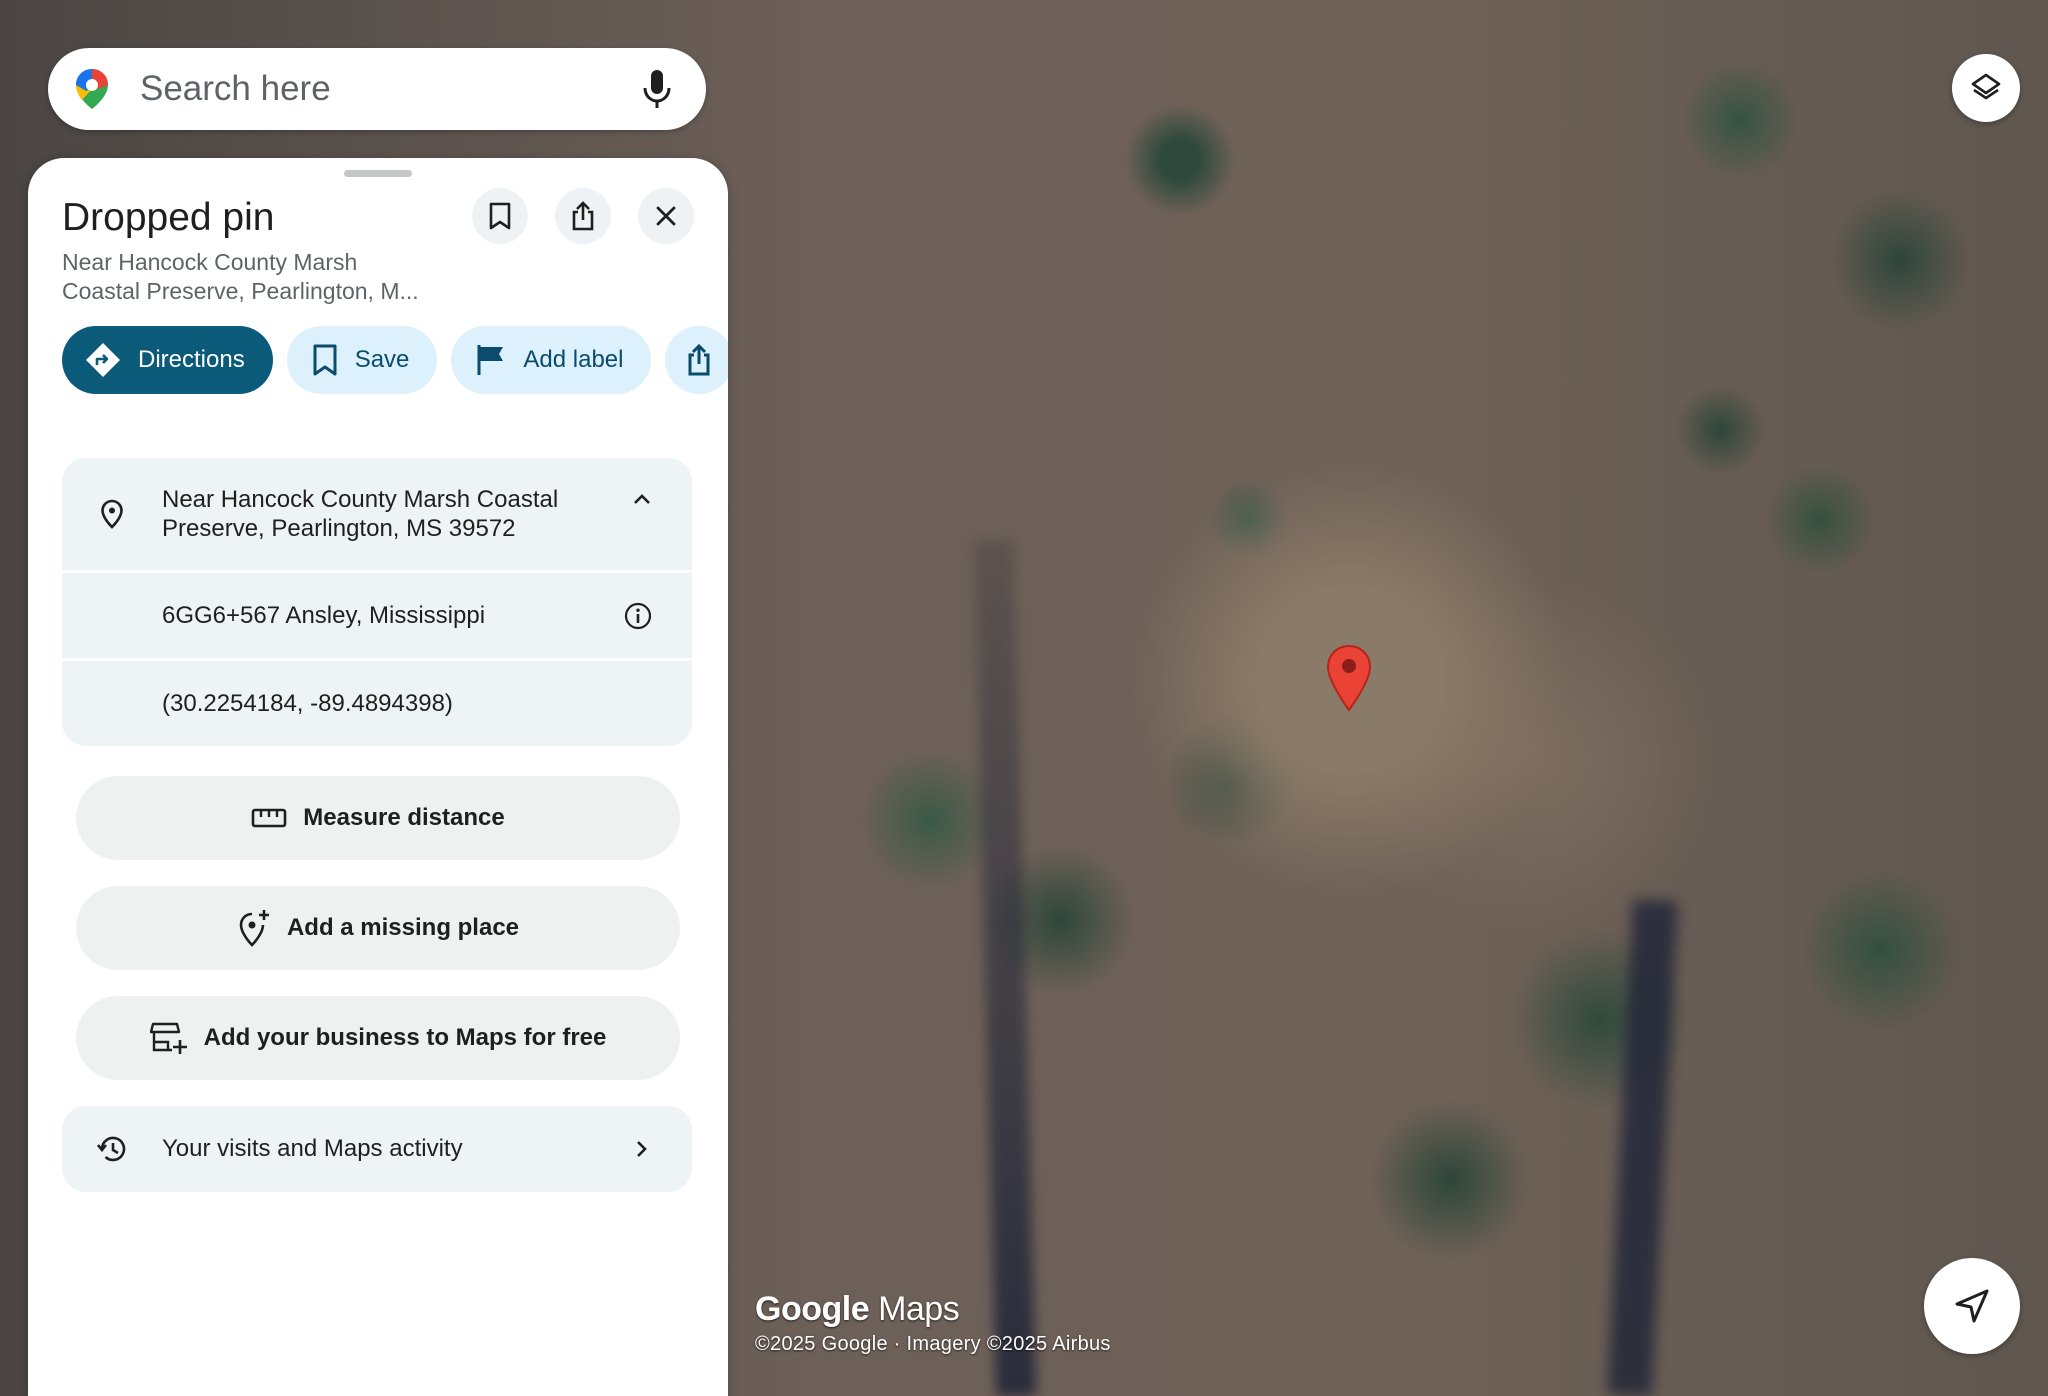  I want to click on bookmark-button, so click(500, 216).